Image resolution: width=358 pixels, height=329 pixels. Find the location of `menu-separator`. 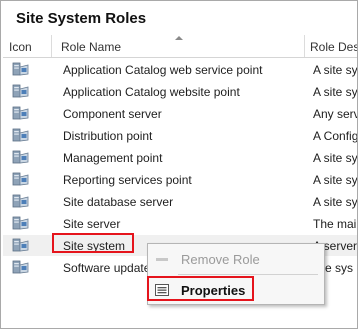

menu-separator is located at coordinates (248, 274).